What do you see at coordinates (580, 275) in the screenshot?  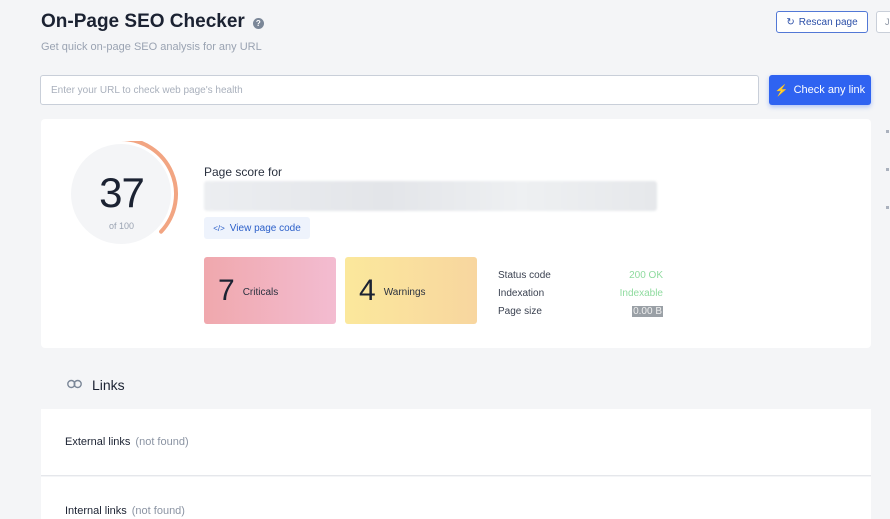 I see `stat-row-status-code: Status code 200 OK` at bounding box center [580, 275].